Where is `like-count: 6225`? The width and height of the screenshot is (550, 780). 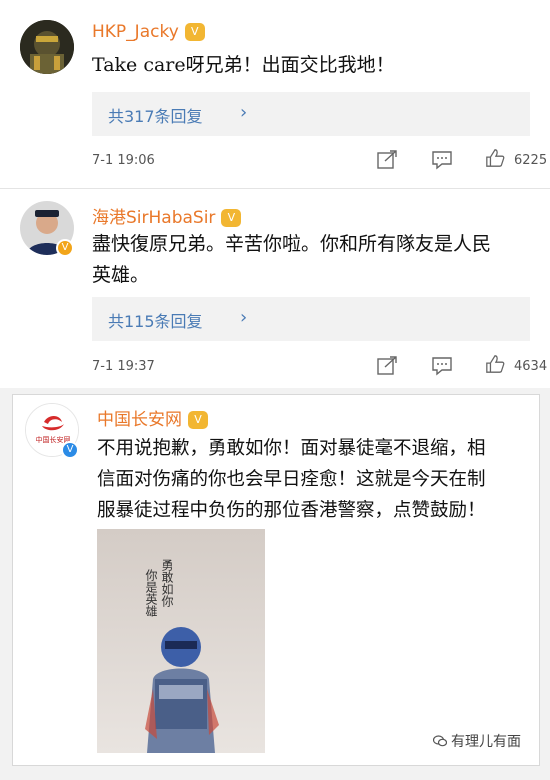 like-count: 6225 is located at coordinates (531, 160).